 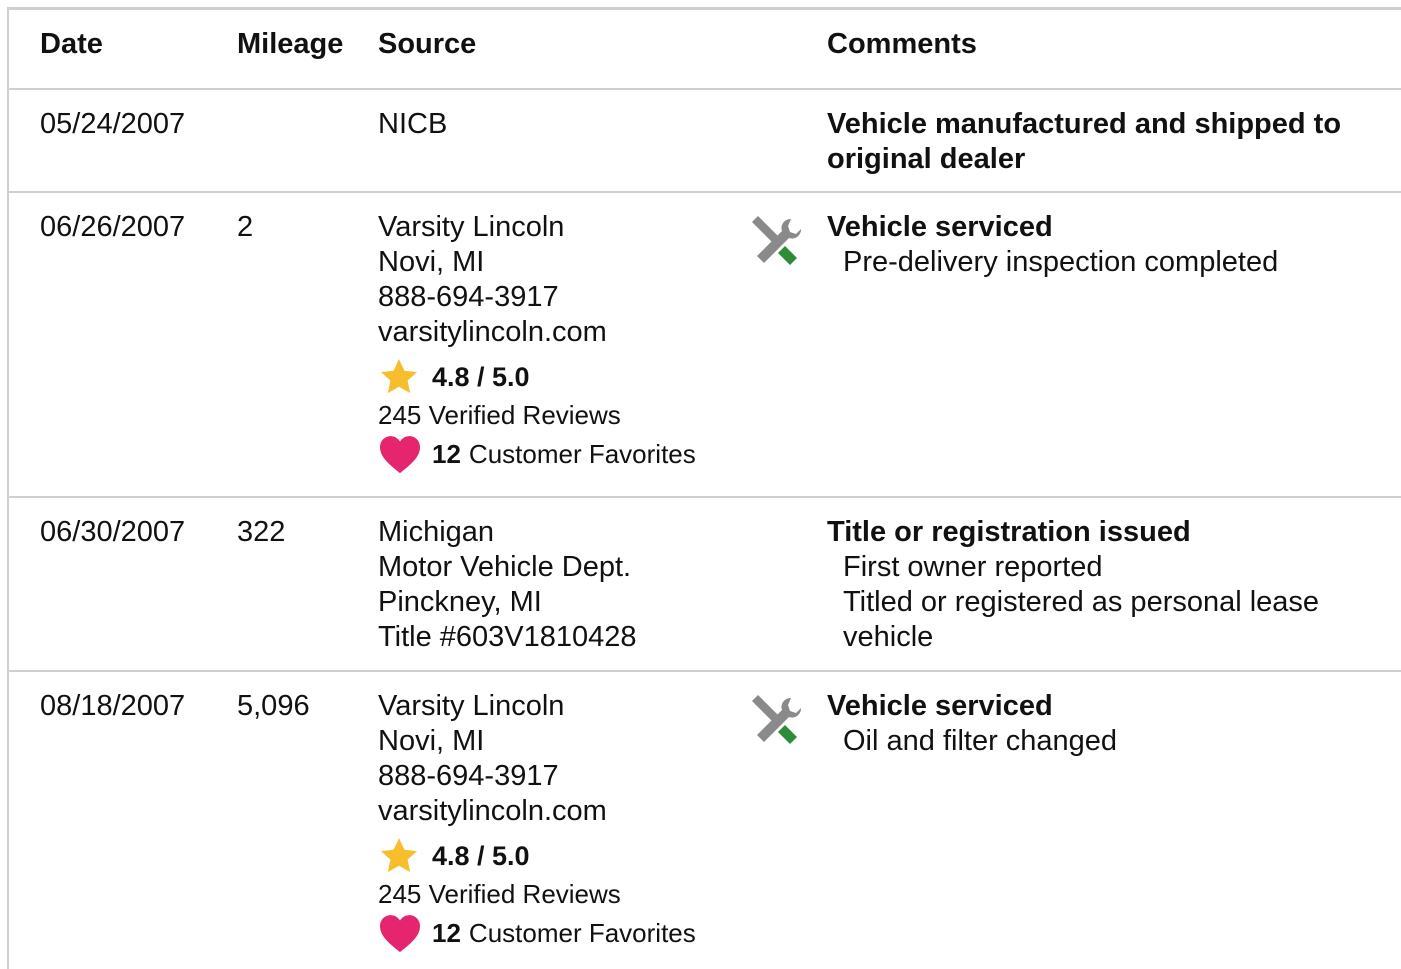 I want to click on source-location: Pinckney, MI, so click(x=460, y=602).